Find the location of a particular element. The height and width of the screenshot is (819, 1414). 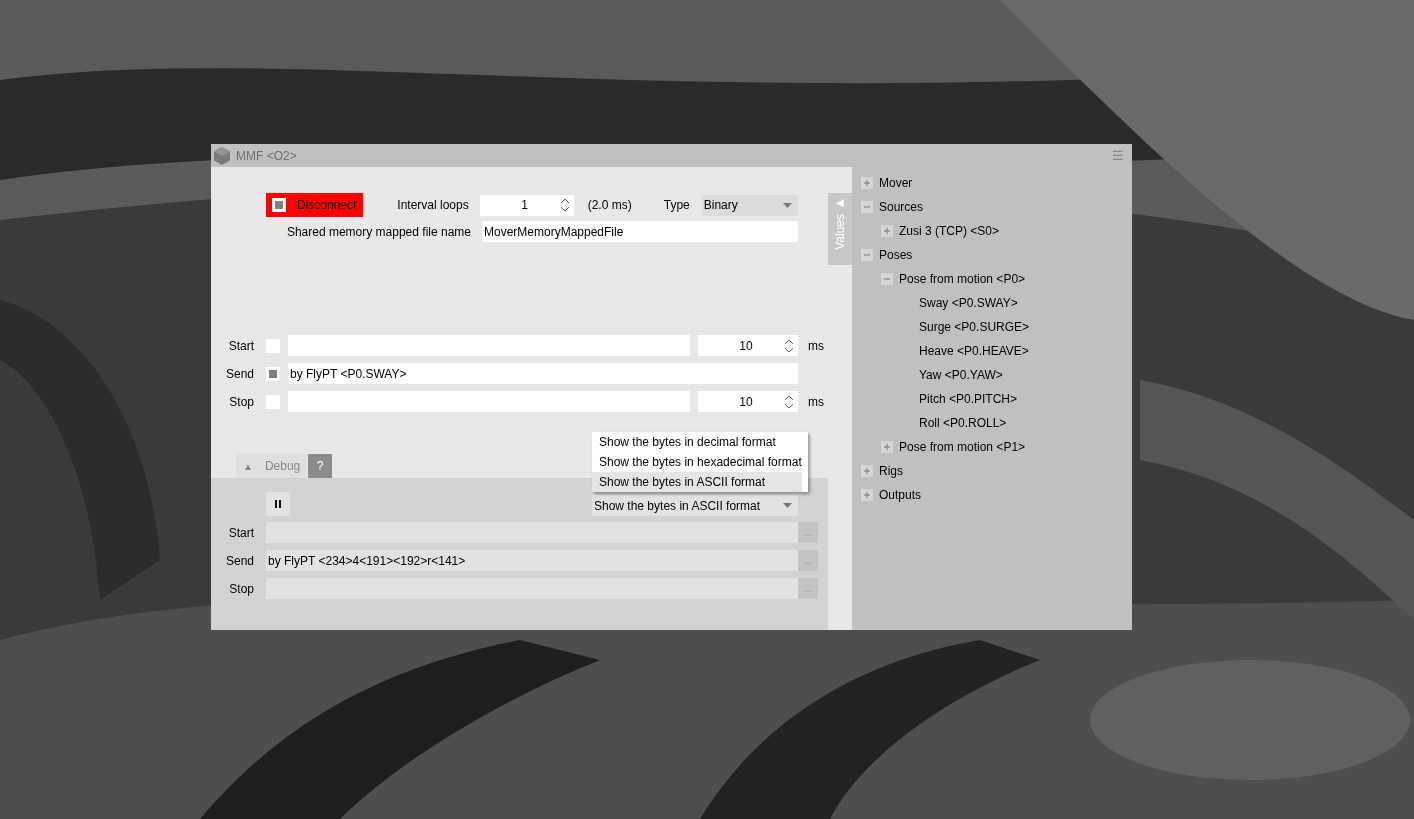

spin-field: 1 is located at coordinates (526, 205).